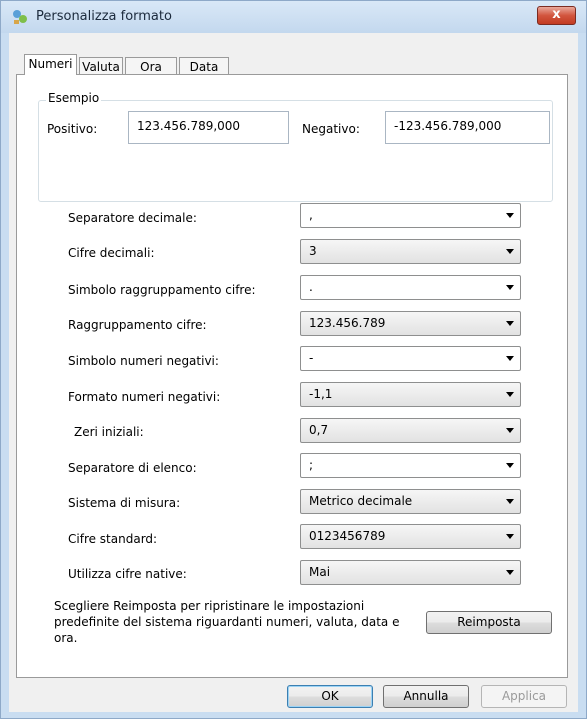 The height and width of the screenshot is (719, 587). I want to click on tab-label: Data, so click(204, 67).